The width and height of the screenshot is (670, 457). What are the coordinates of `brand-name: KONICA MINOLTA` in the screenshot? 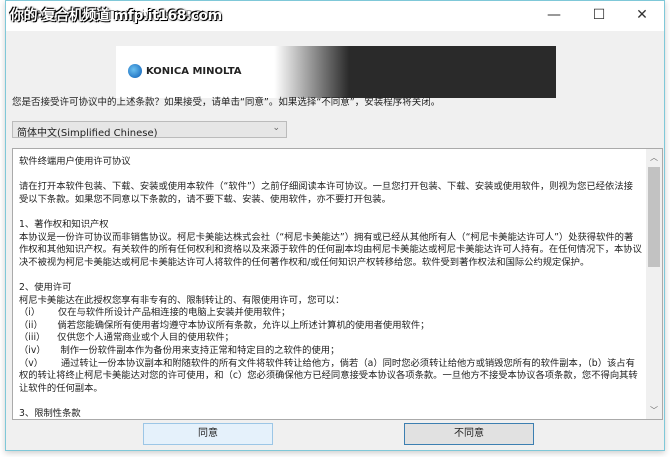 It's located at (194, 71).